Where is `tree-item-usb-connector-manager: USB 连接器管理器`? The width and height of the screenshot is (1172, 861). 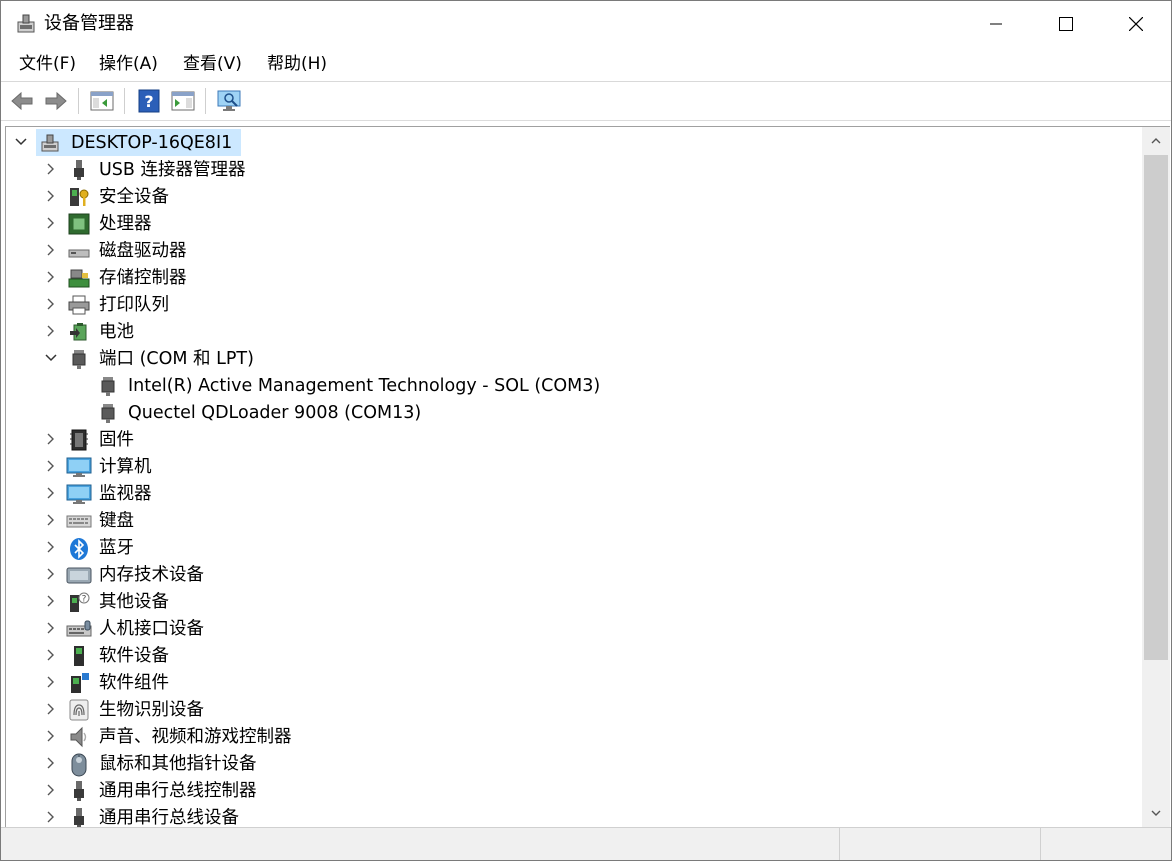
tree-item-usb-connector-manager: USB 连接器管理器 is located at coordinates (574, 169).